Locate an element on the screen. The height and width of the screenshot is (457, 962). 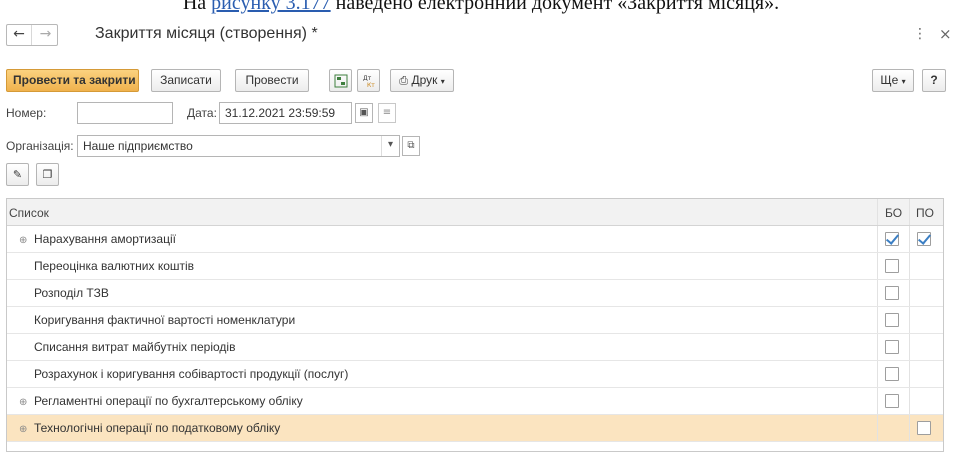
column-header-list: Список is located at coordinates (29, 213).